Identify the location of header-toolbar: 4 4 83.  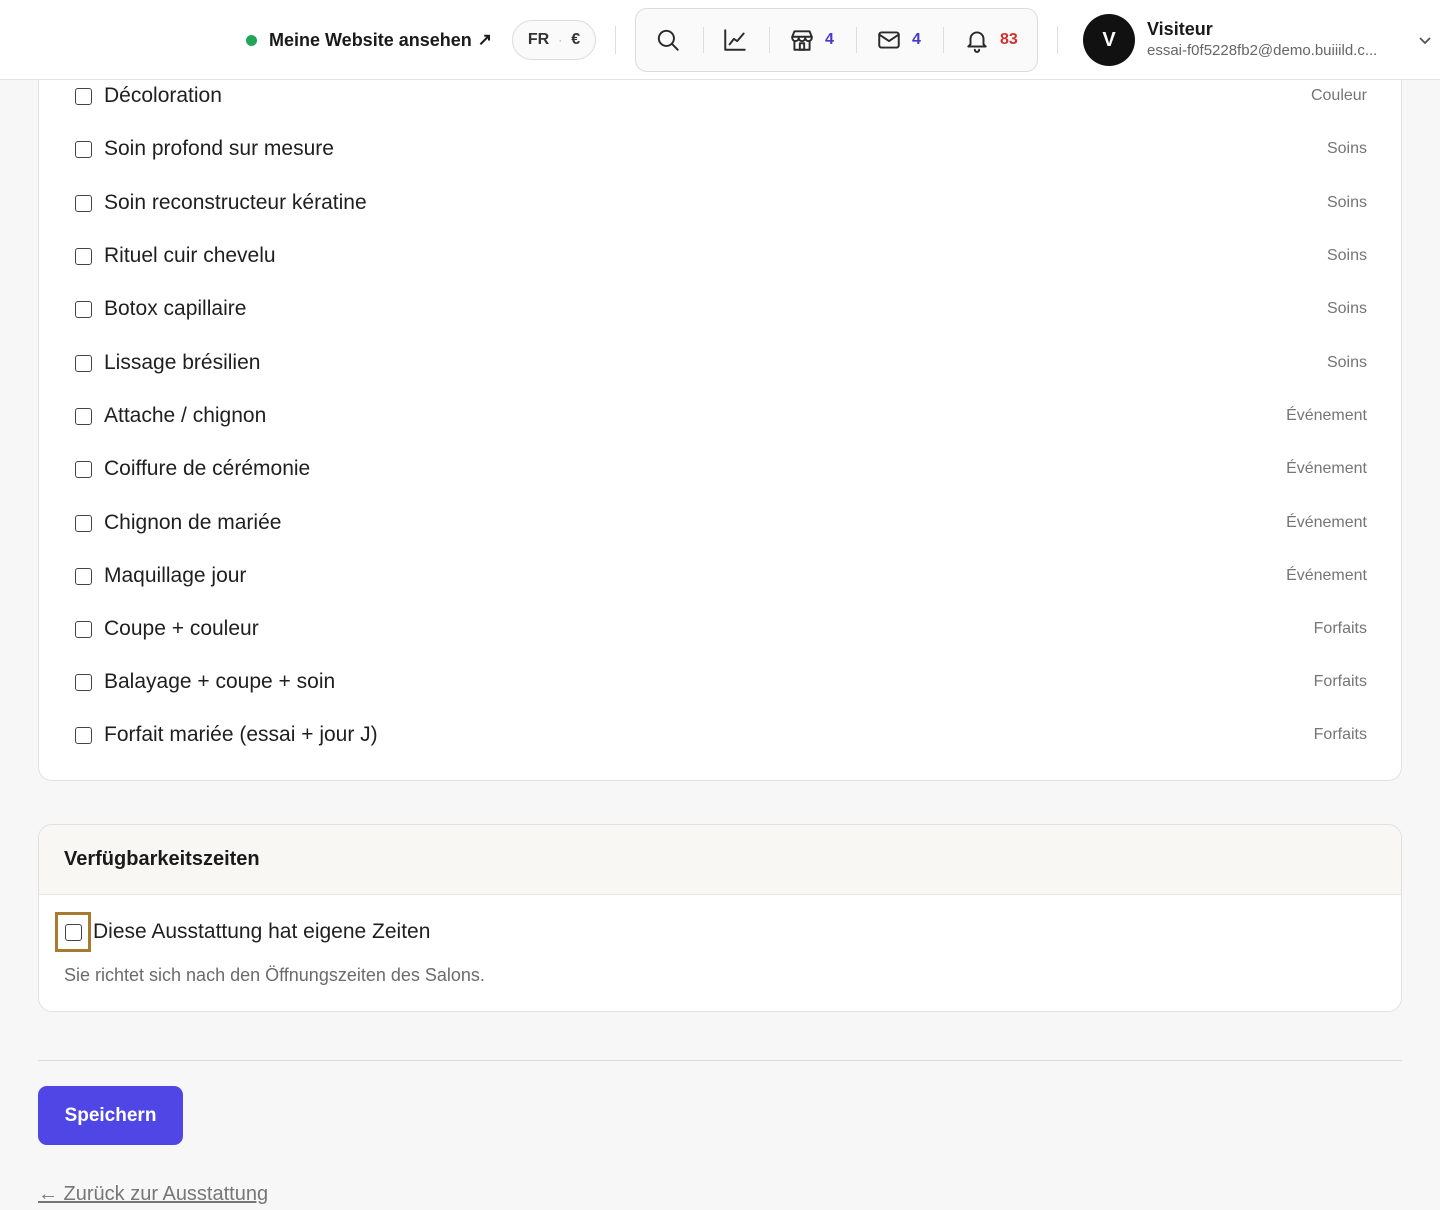
(836, 40).